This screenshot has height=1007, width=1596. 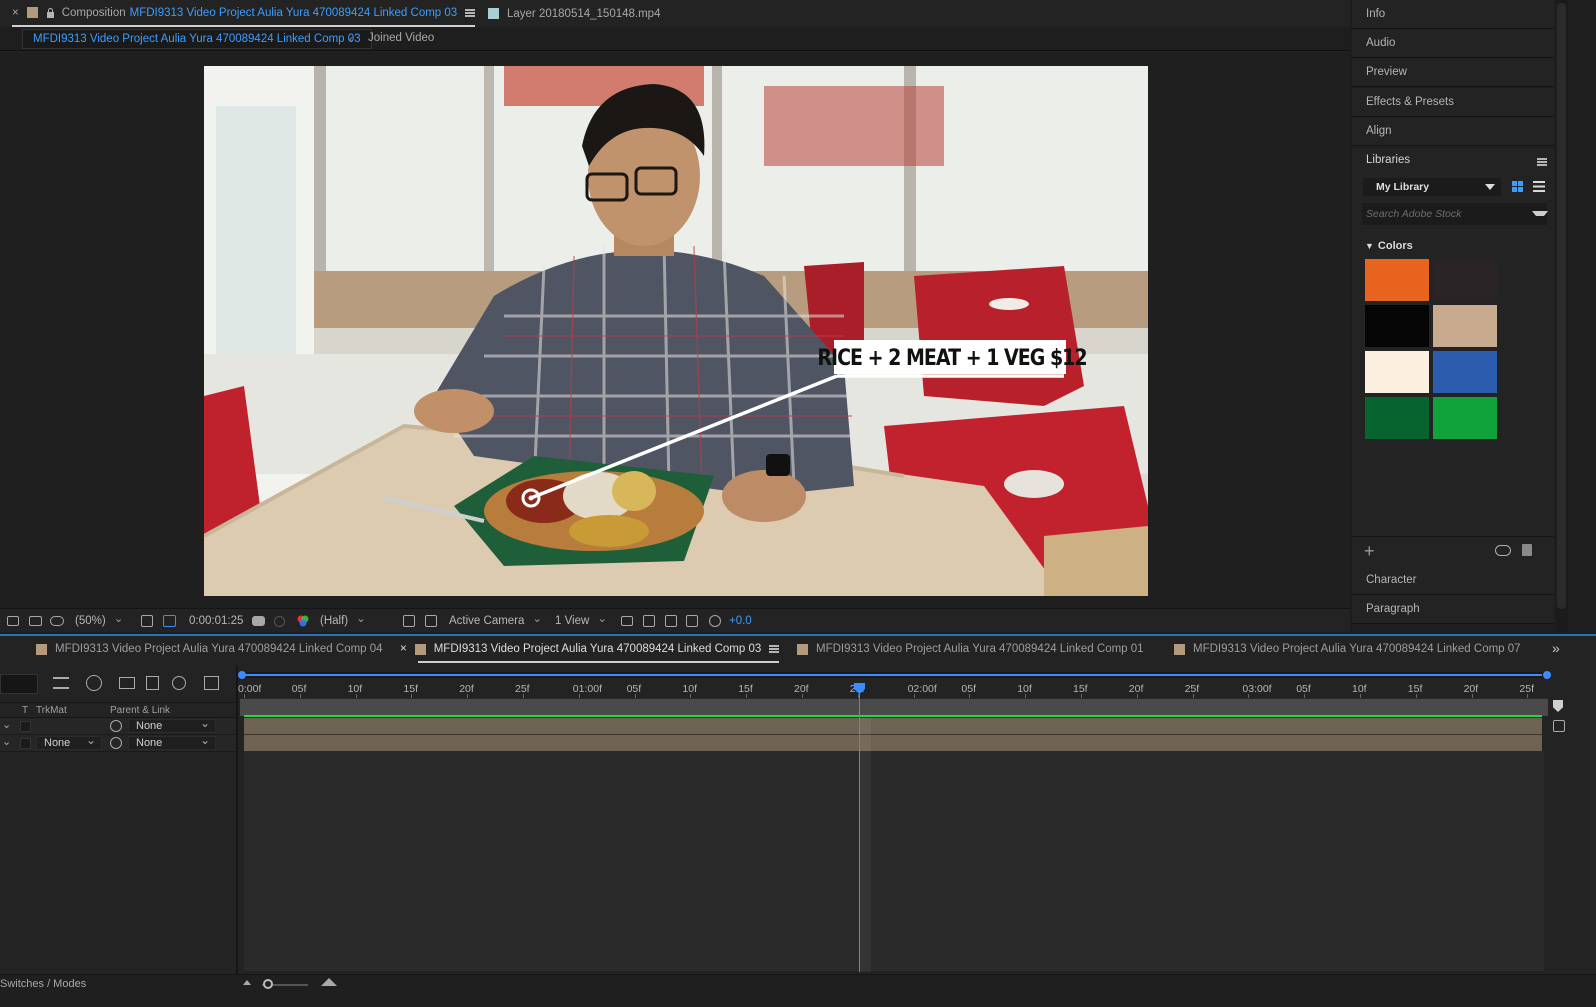 I want to click on zoom-in-icon, so click(x=329, y=982).